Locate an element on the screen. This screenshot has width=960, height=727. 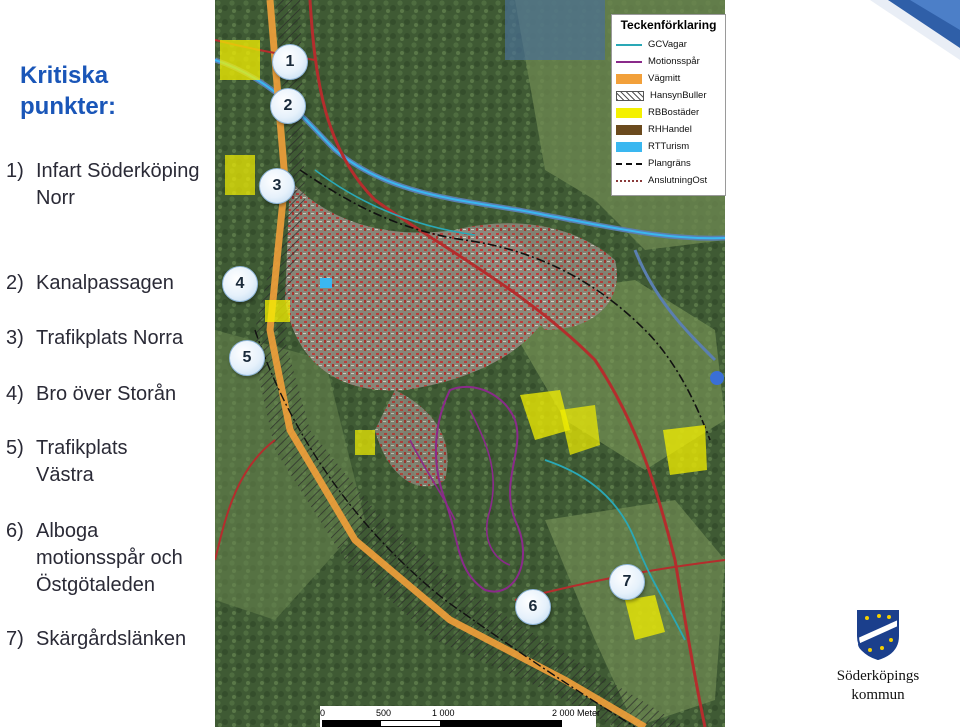
legend-label: GCVagar is located at coordinates (667, 44).